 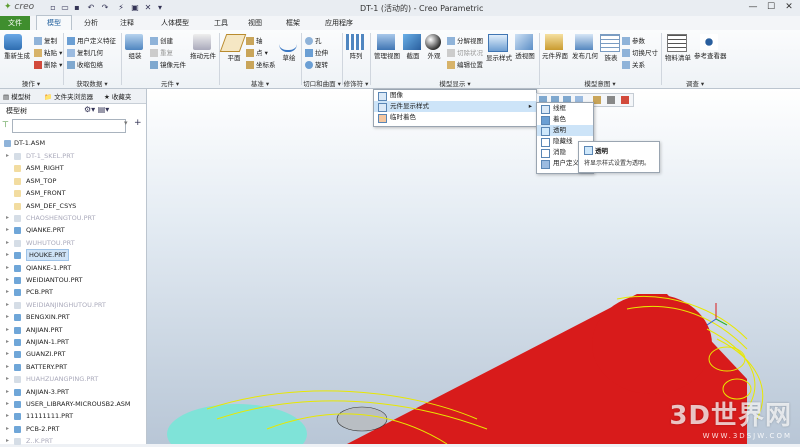 I want to click on parameters-button: 参数, so click(x=633, y=40).